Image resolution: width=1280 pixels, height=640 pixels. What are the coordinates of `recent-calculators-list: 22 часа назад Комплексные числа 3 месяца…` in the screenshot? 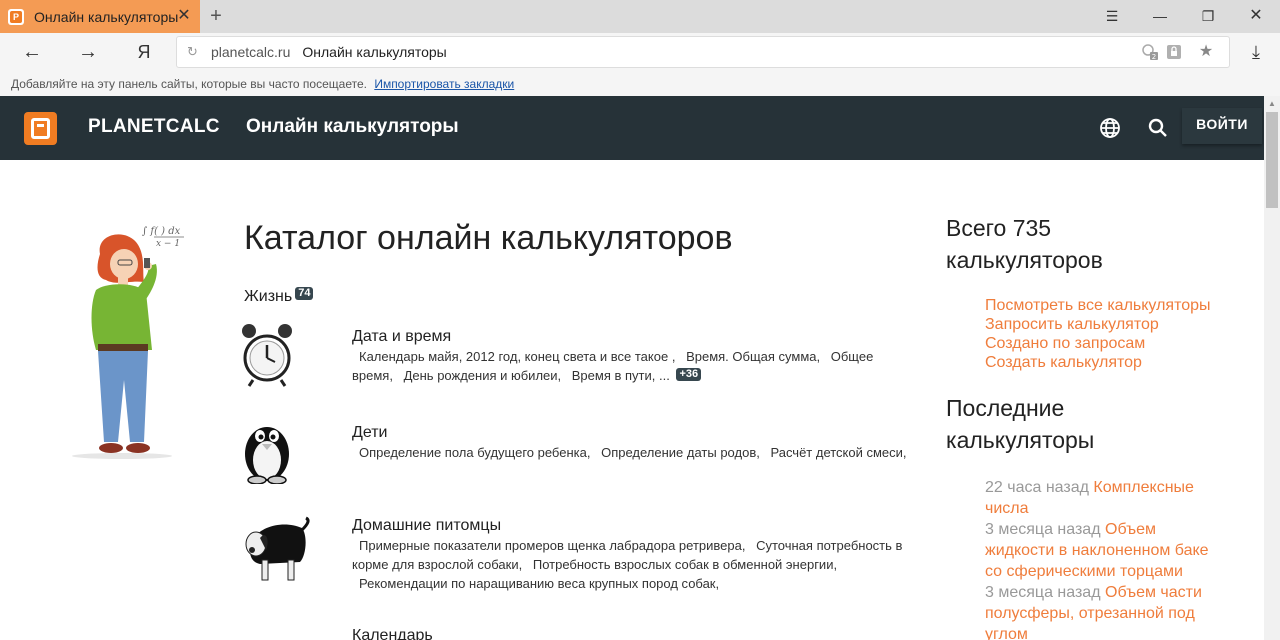 It's located at (1105, 558).